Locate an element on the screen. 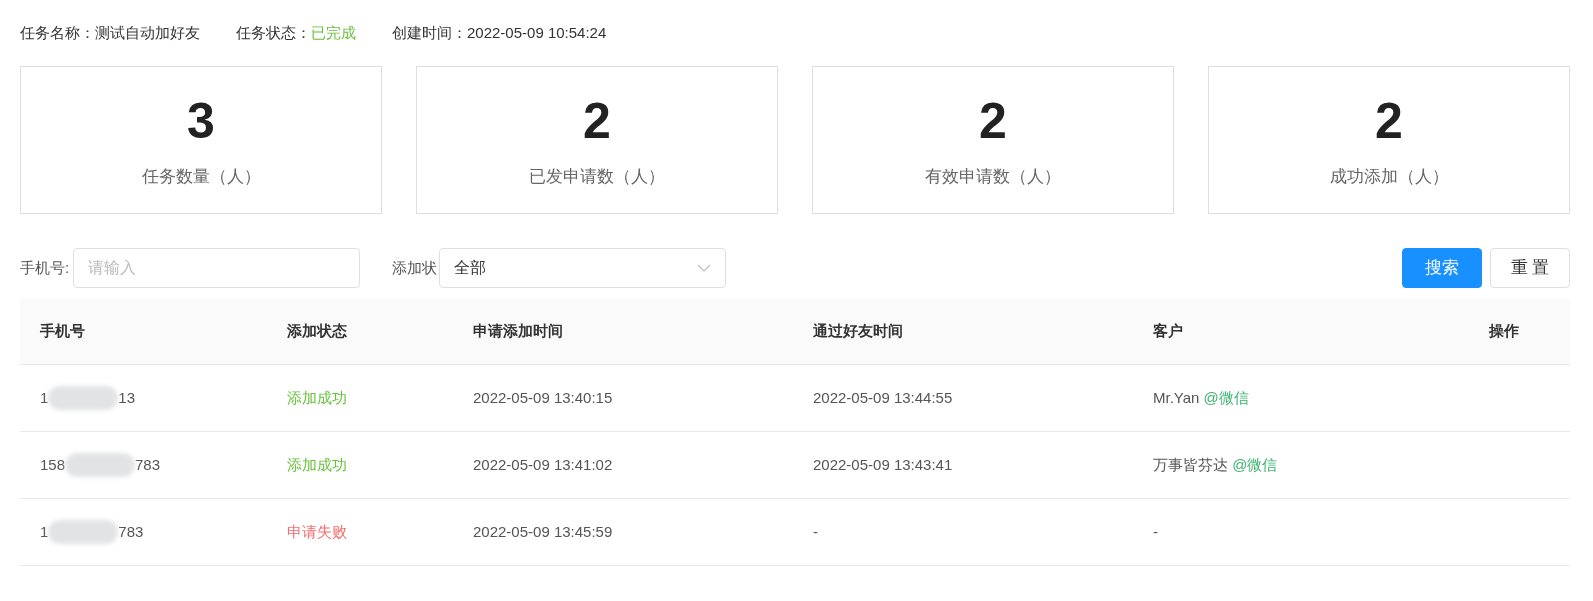 The height and width of the screenshot is (601, 1593). info-label: 任务名称： is located at coordinates (57, 32).